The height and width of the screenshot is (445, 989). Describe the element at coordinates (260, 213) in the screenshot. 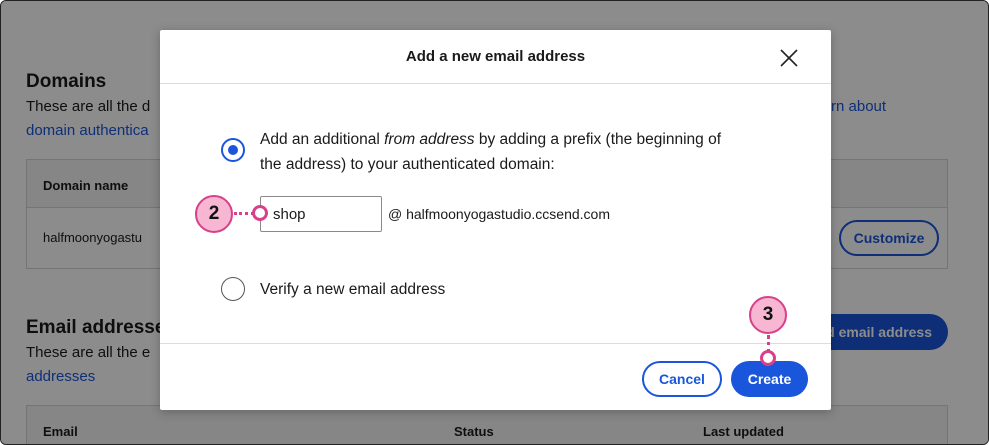

I see `callout-2-marker` at that location.